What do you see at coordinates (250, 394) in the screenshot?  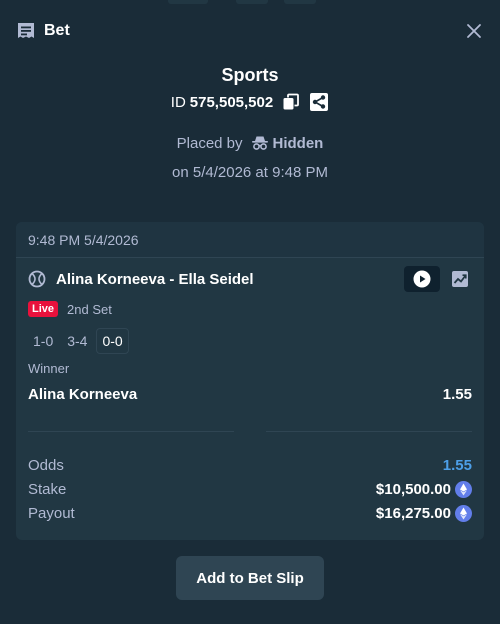 I see `selection-row: Alina Korneeva 1.55` at bounding box center [250, 394].